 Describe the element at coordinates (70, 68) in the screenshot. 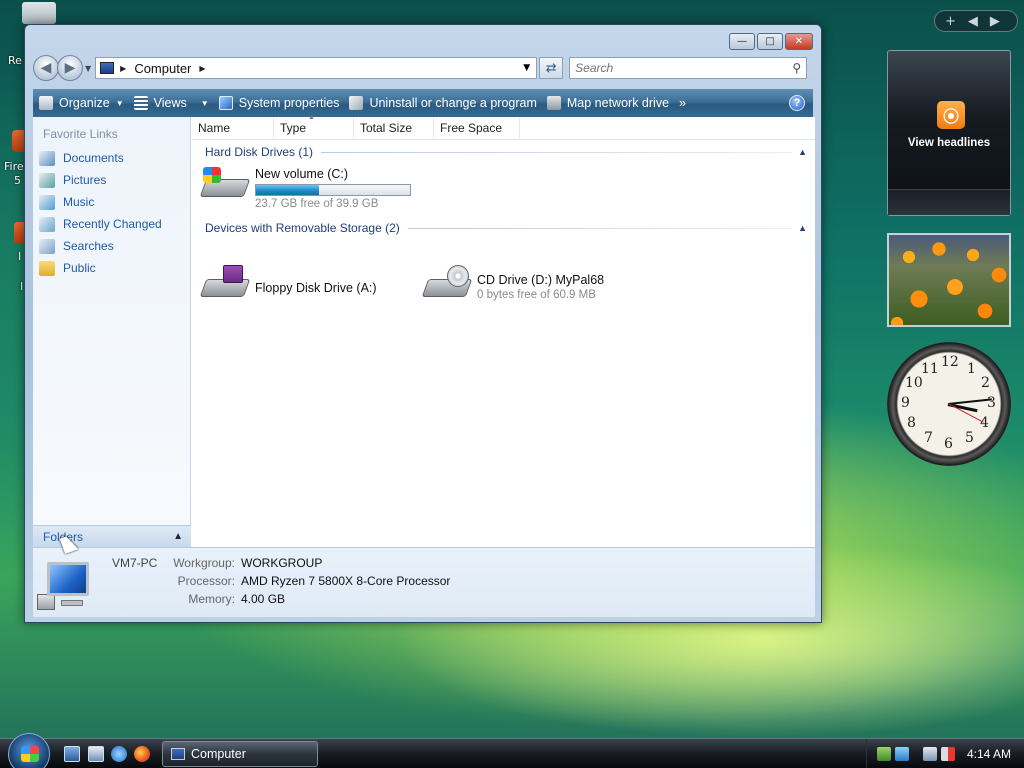

I see `forward-button: ▶` at that location.